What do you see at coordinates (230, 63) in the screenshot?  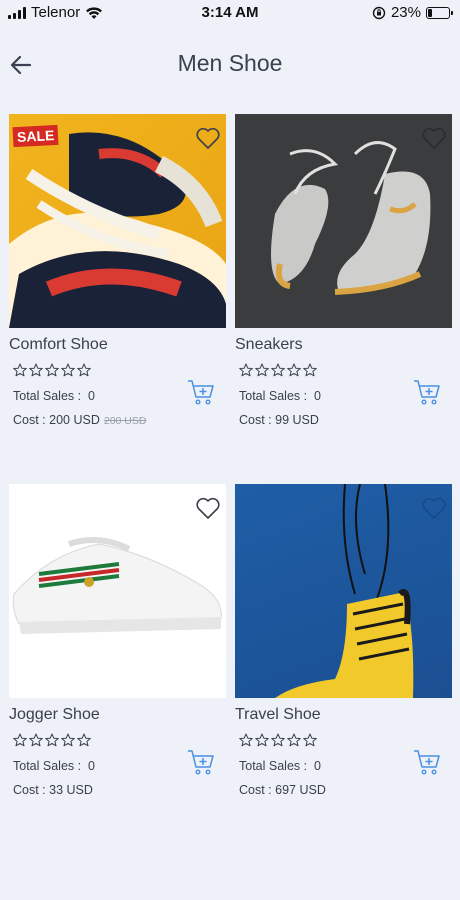 I see `page-title: Men Shoe` at bounding box center [230, 63].